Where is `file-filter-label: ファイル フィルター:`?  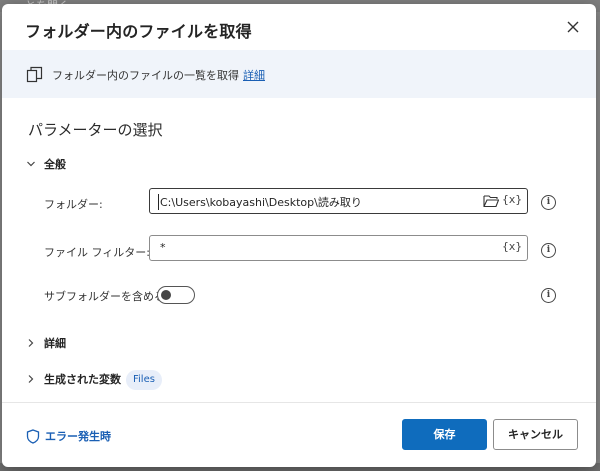 file-filter-label: ファイル フィルター: is located at coordinates (97, 252).